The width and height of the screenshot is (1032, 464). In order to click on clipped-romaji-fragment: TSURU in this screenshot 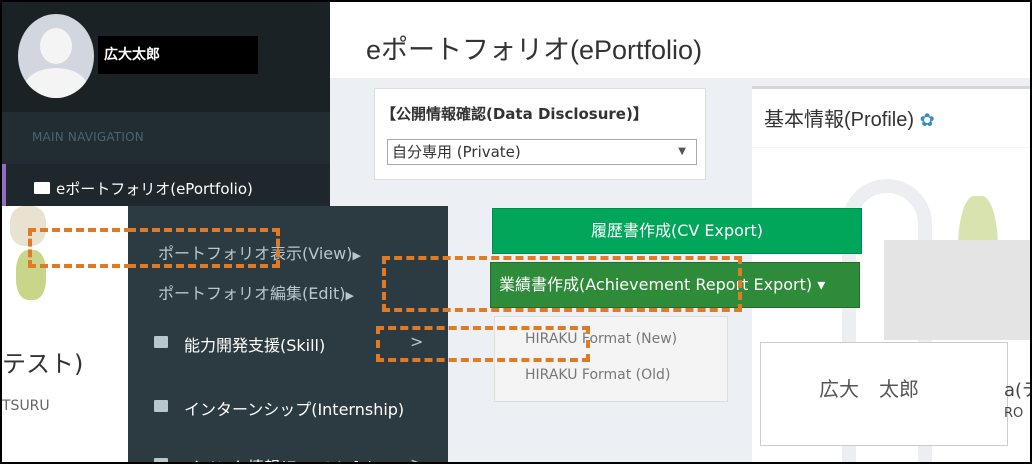, I will do `click(46, 406)`.